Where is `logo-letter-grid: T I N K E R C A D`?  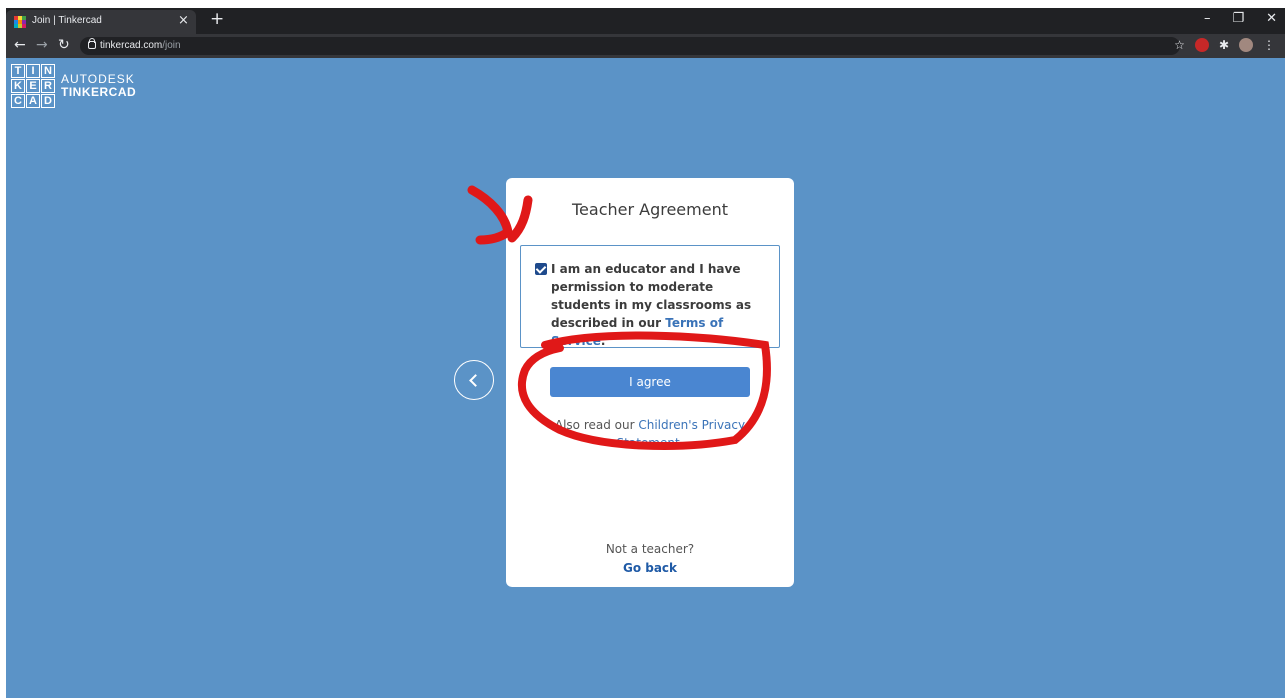 logo-letter-grid: T I N K E R C A D is located at coordinates (33, 86).